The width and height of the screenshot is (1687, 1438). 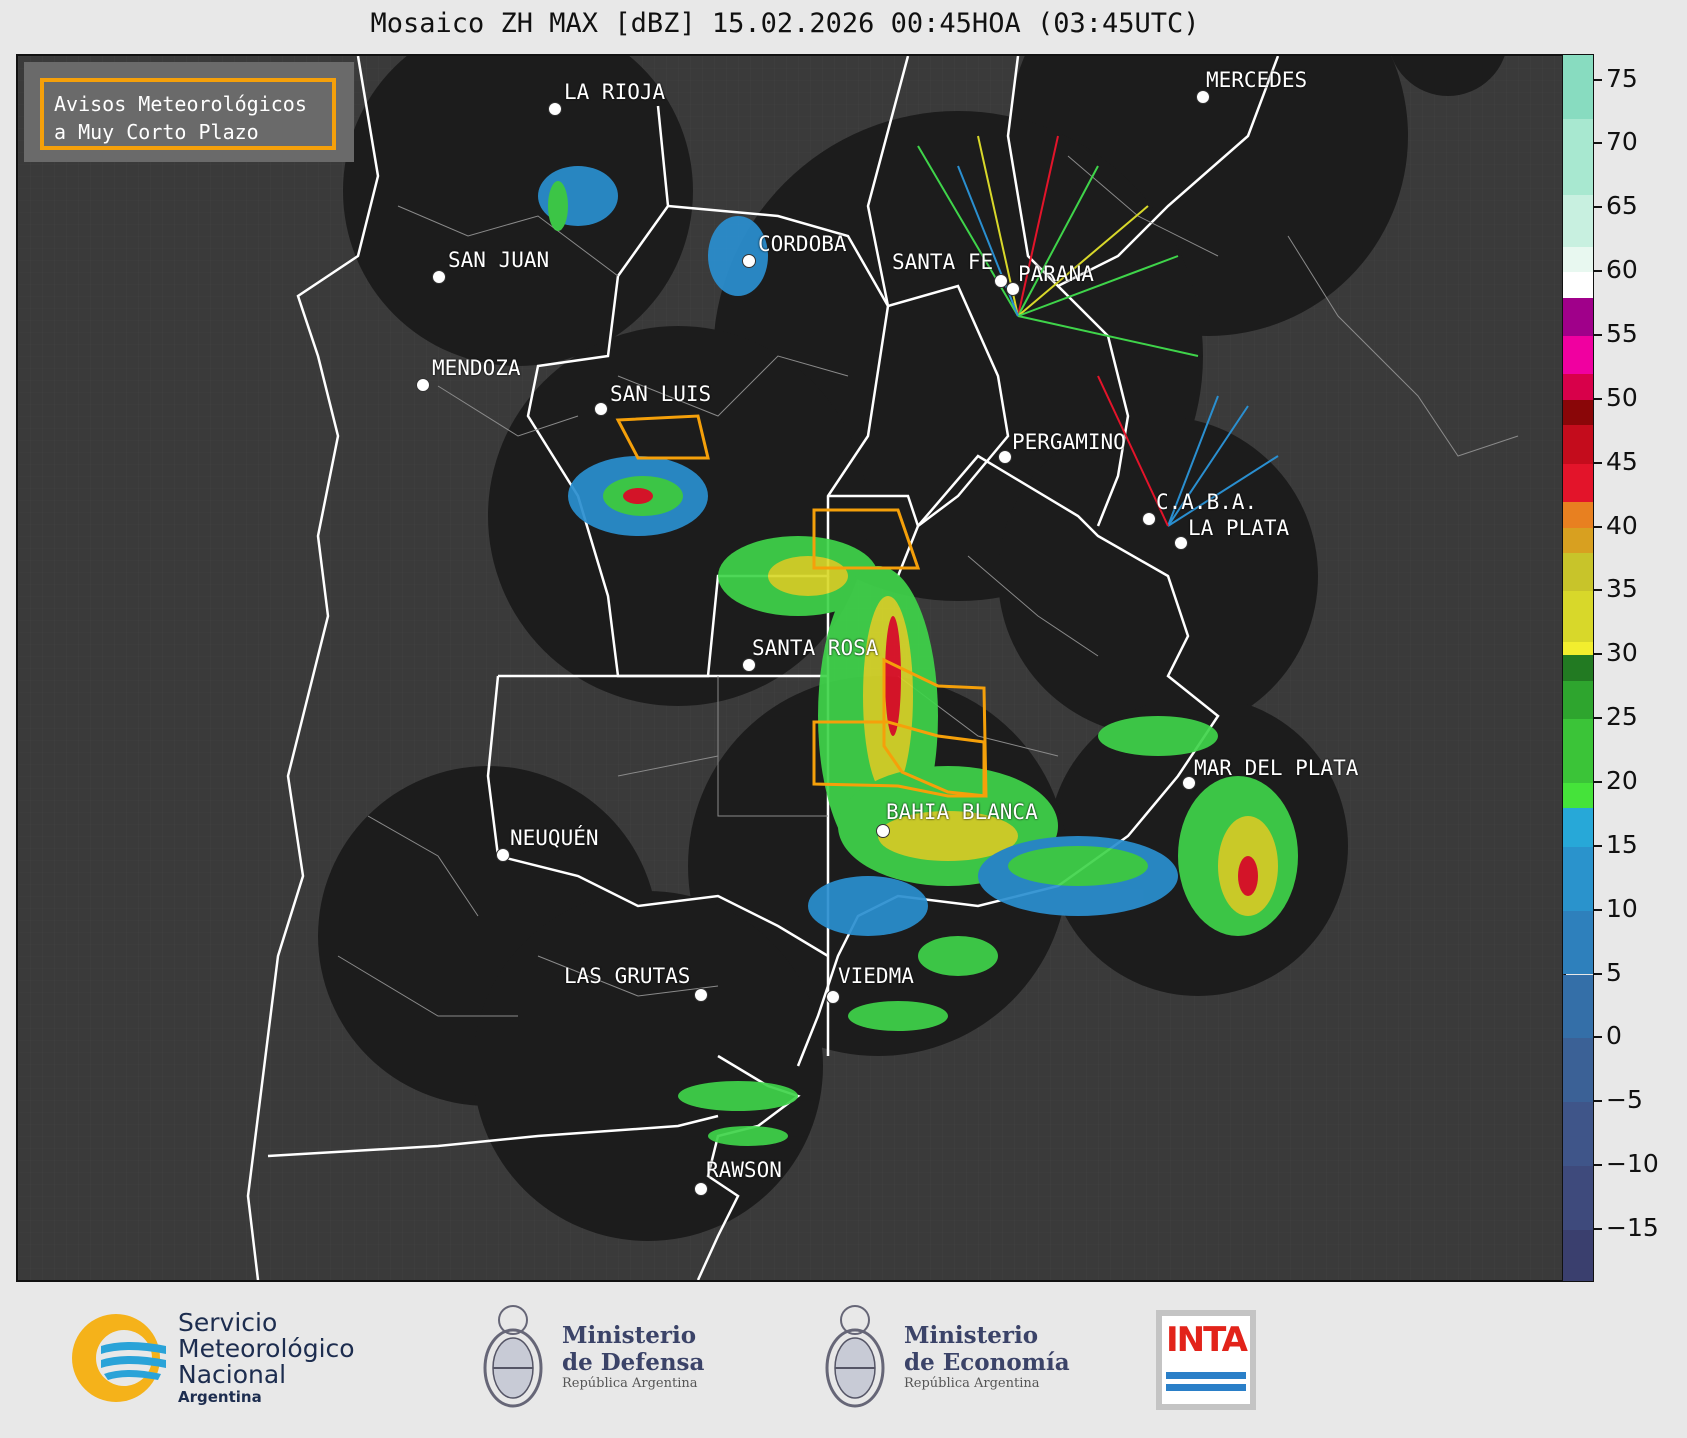 What do you see at coordinates (833, 997) in the screenshot?
I see `city-marker-viedma` at bounding box center [833, 997].